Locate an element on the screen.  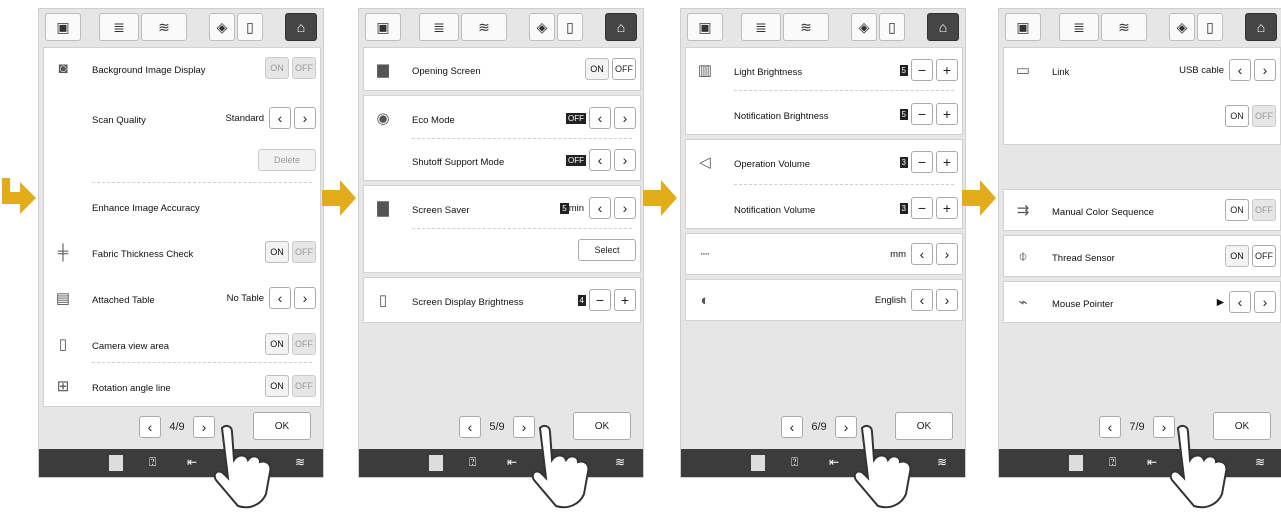
sensor-icon: ◈ is located at coordinates (864, 26).